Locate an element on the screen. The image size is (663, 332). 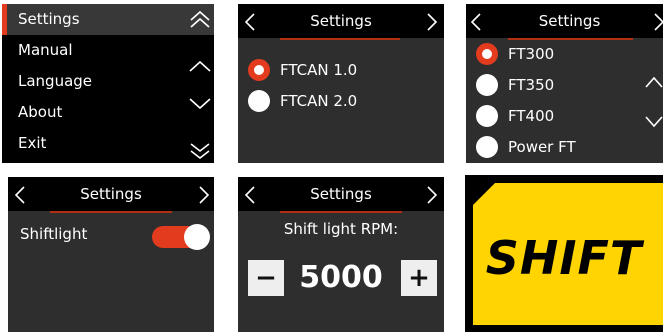
can-settings-screen: Settings FTCAN 1.0 FTCAN 2.0 is located at coordinates (341, 83).